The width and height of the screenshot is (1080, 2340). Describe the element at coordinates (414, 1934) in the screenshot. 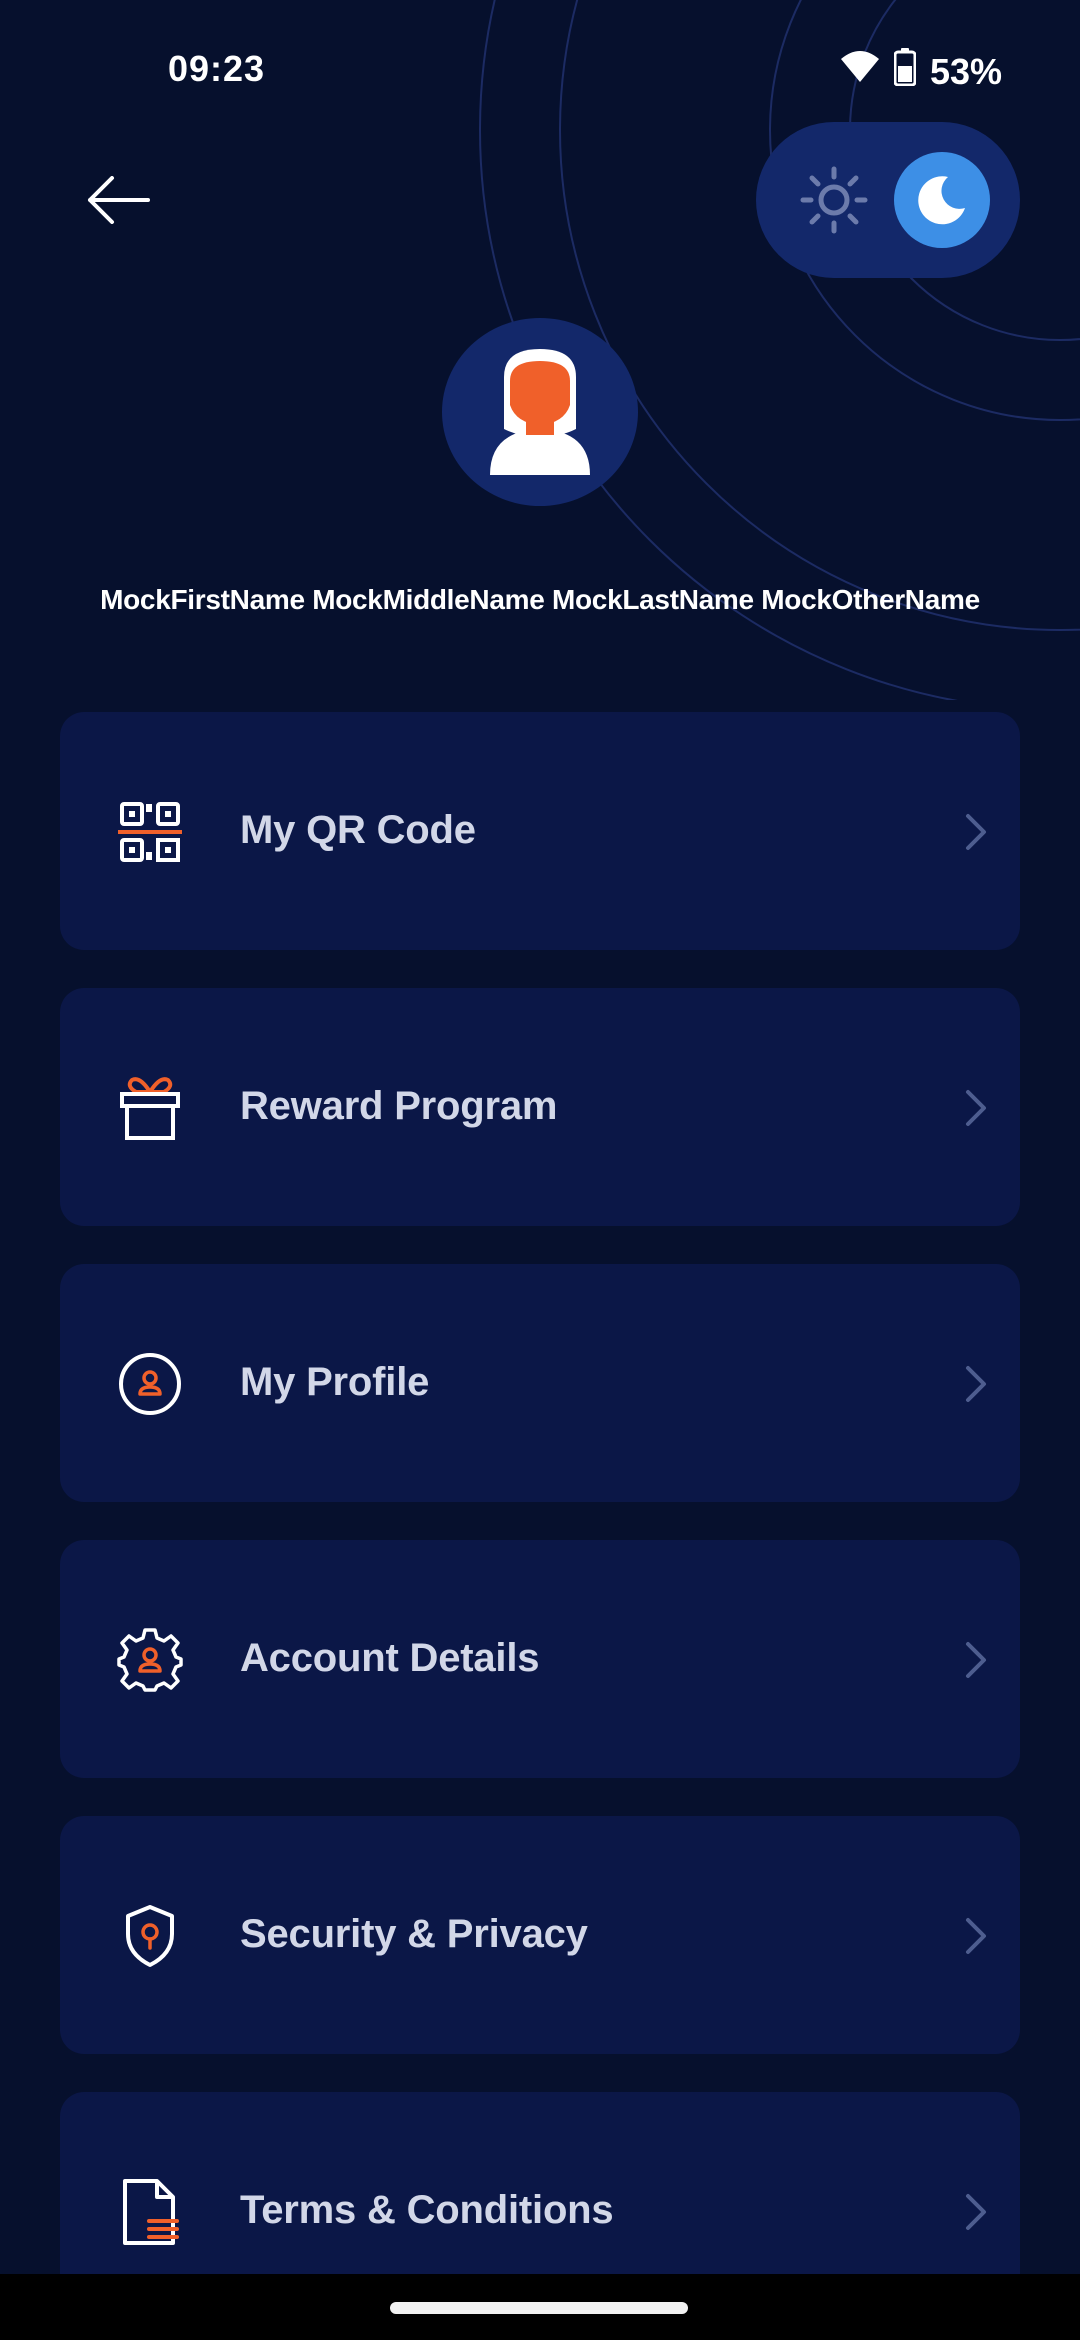

I see `menu-item-label: Security & Privacy` at that location.